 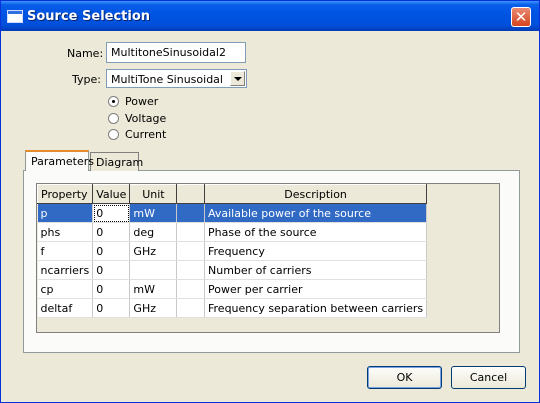 What do you see at coordinates (15, 16) in the screenshot?
I see `window-icon` at bounding box center [15, 16].